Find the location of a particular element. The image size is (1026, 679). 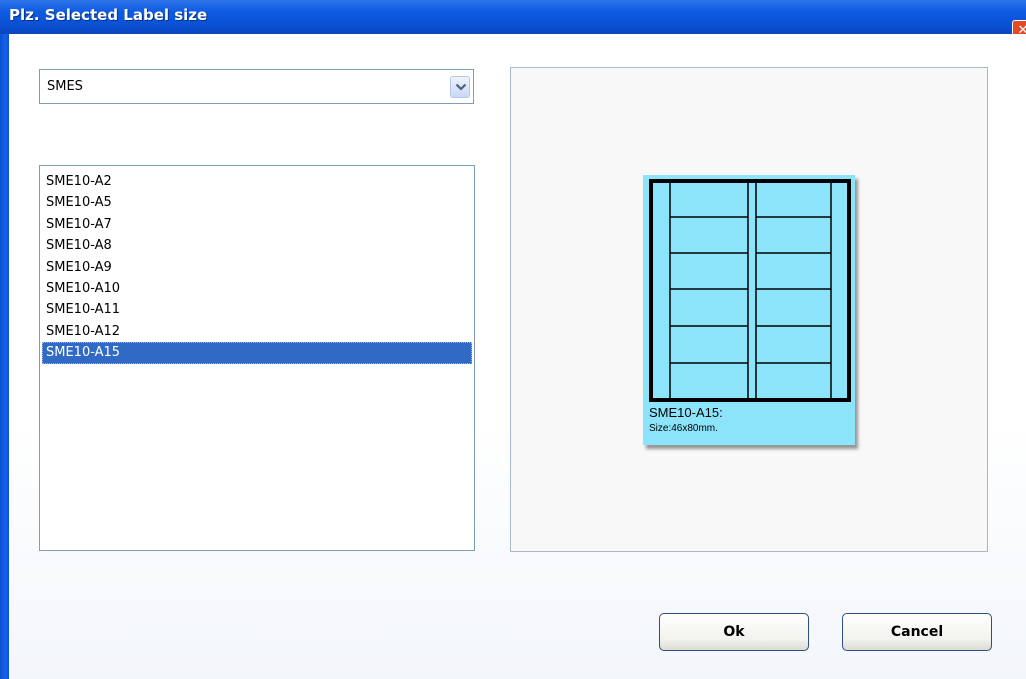

chevron-down-icon is located at coordinates (461, 87).